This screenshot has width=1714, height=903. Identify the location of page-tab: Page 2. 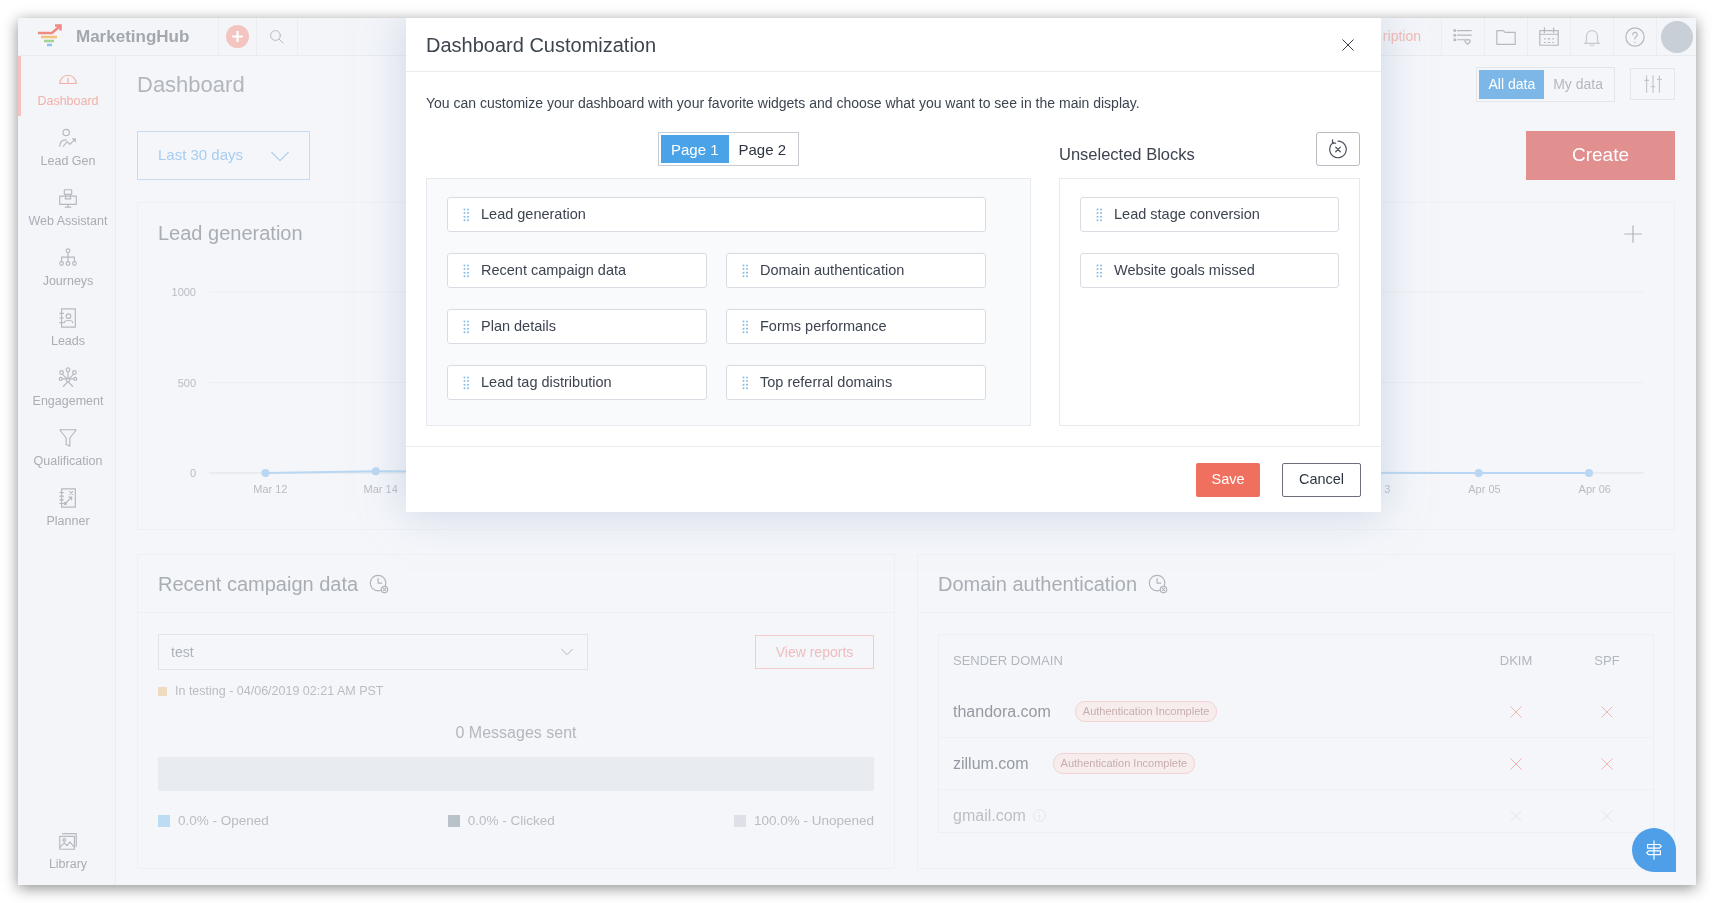
(762, 149).